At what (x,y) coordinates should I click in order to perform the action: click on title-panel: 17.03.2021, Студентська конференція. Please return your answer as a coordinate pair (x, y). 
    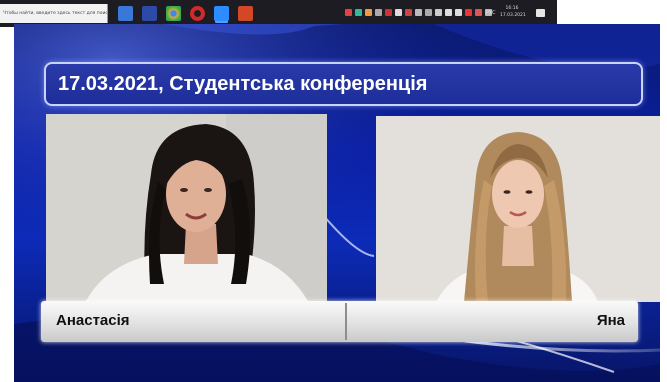
    Looking at the image, I should click on (343, 84).